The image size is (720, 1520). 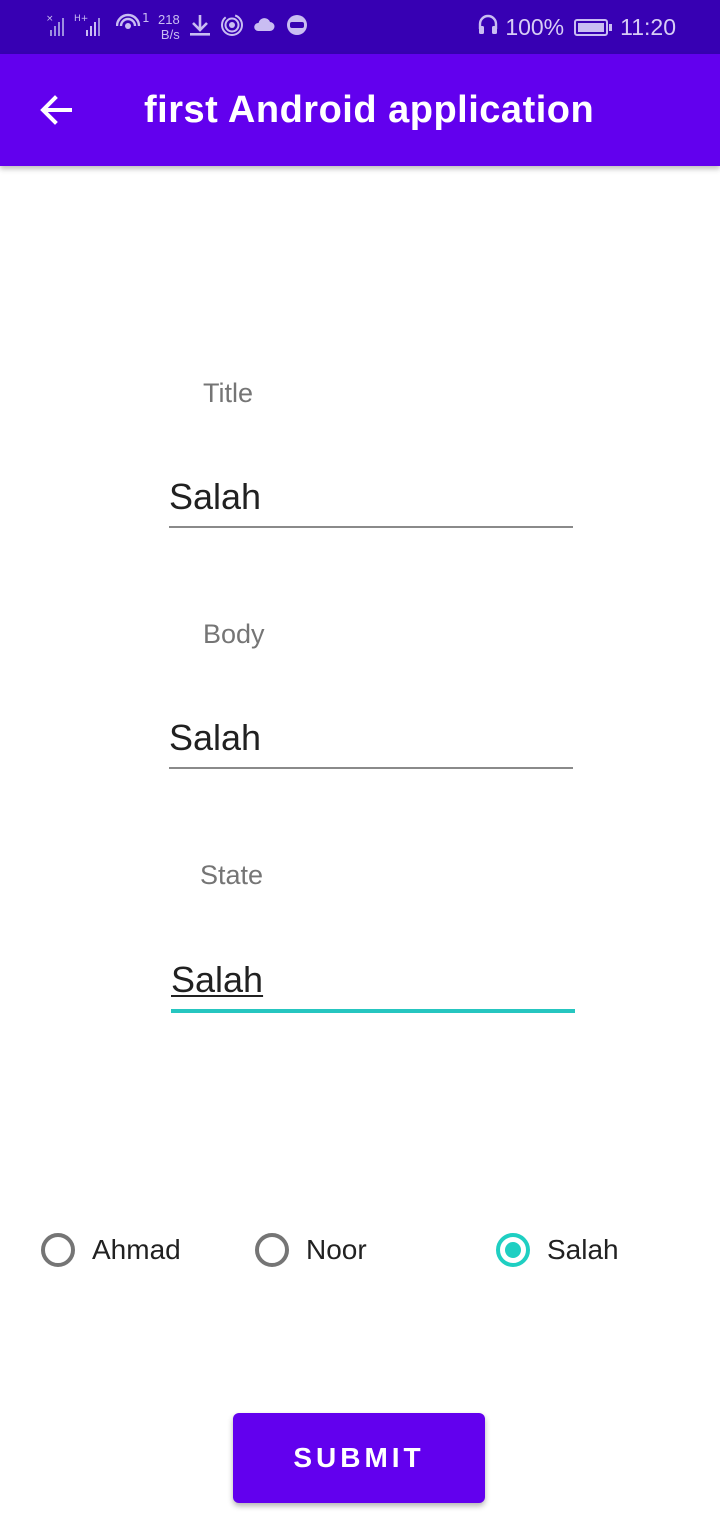 I want to click on battery-icon, so click(x=593, y=27).